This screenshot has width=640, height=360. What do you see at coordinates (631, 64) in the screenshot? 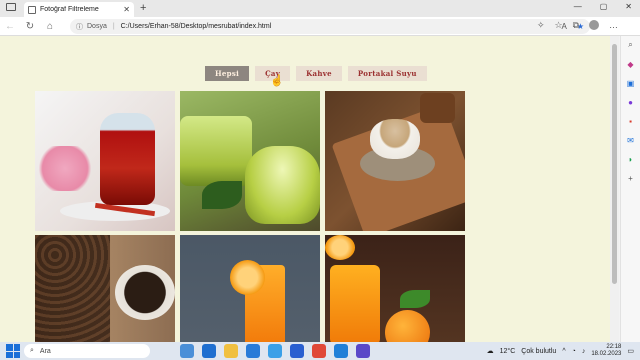
I see `shopping-icon: ◆` at bounding box center [631, 64].